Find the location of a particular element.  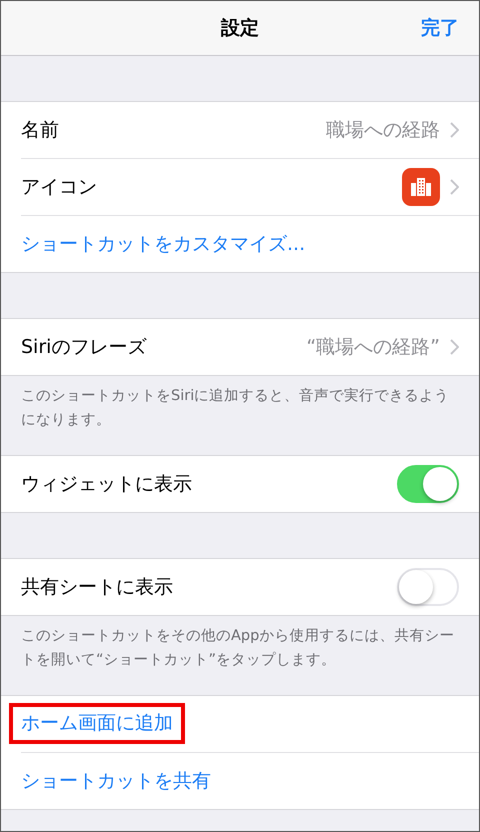

settings-row: アイコン is located at coordinates (250, 186).